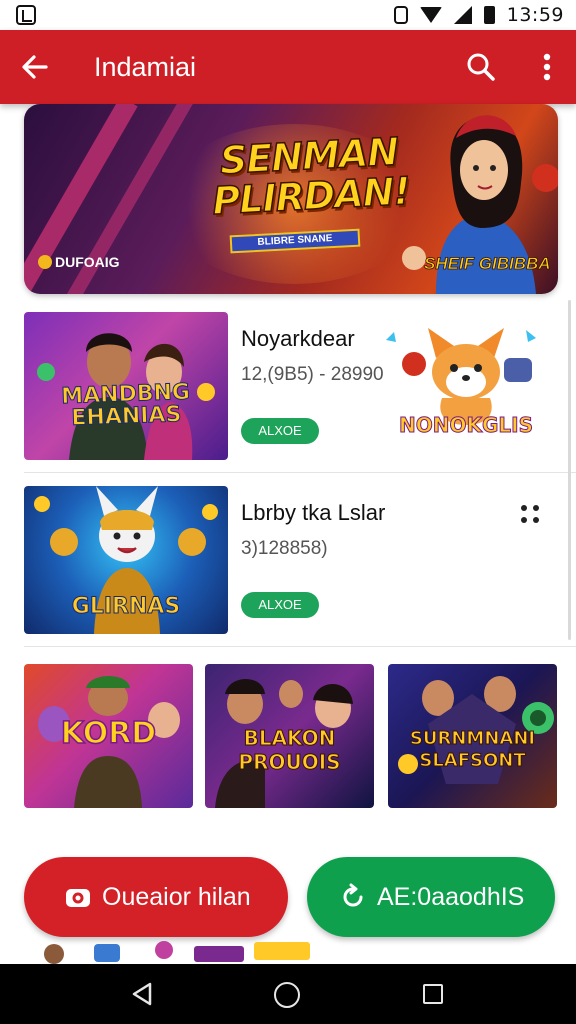 The height and width of the screenshot is (1024, 576). I want to click on item-title: Noyarkdear, so click(298, 338).